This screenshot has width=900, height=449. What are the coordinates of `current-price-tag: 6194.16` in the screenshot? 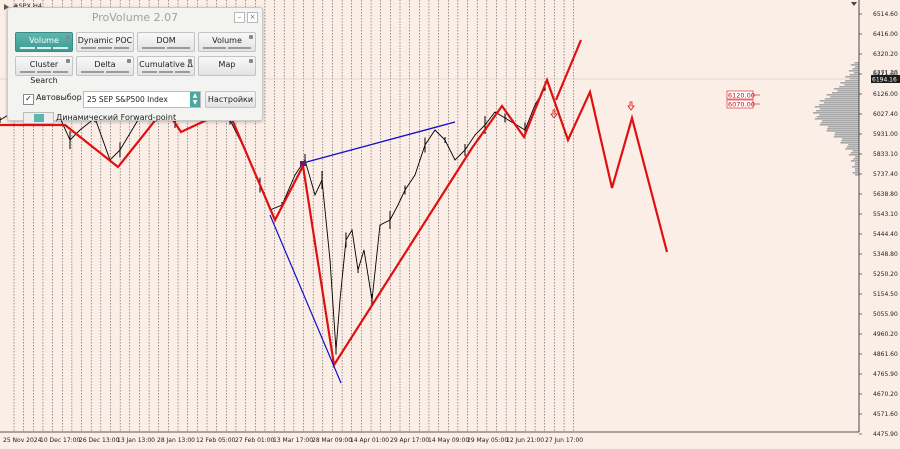 It's located at (885, 79).